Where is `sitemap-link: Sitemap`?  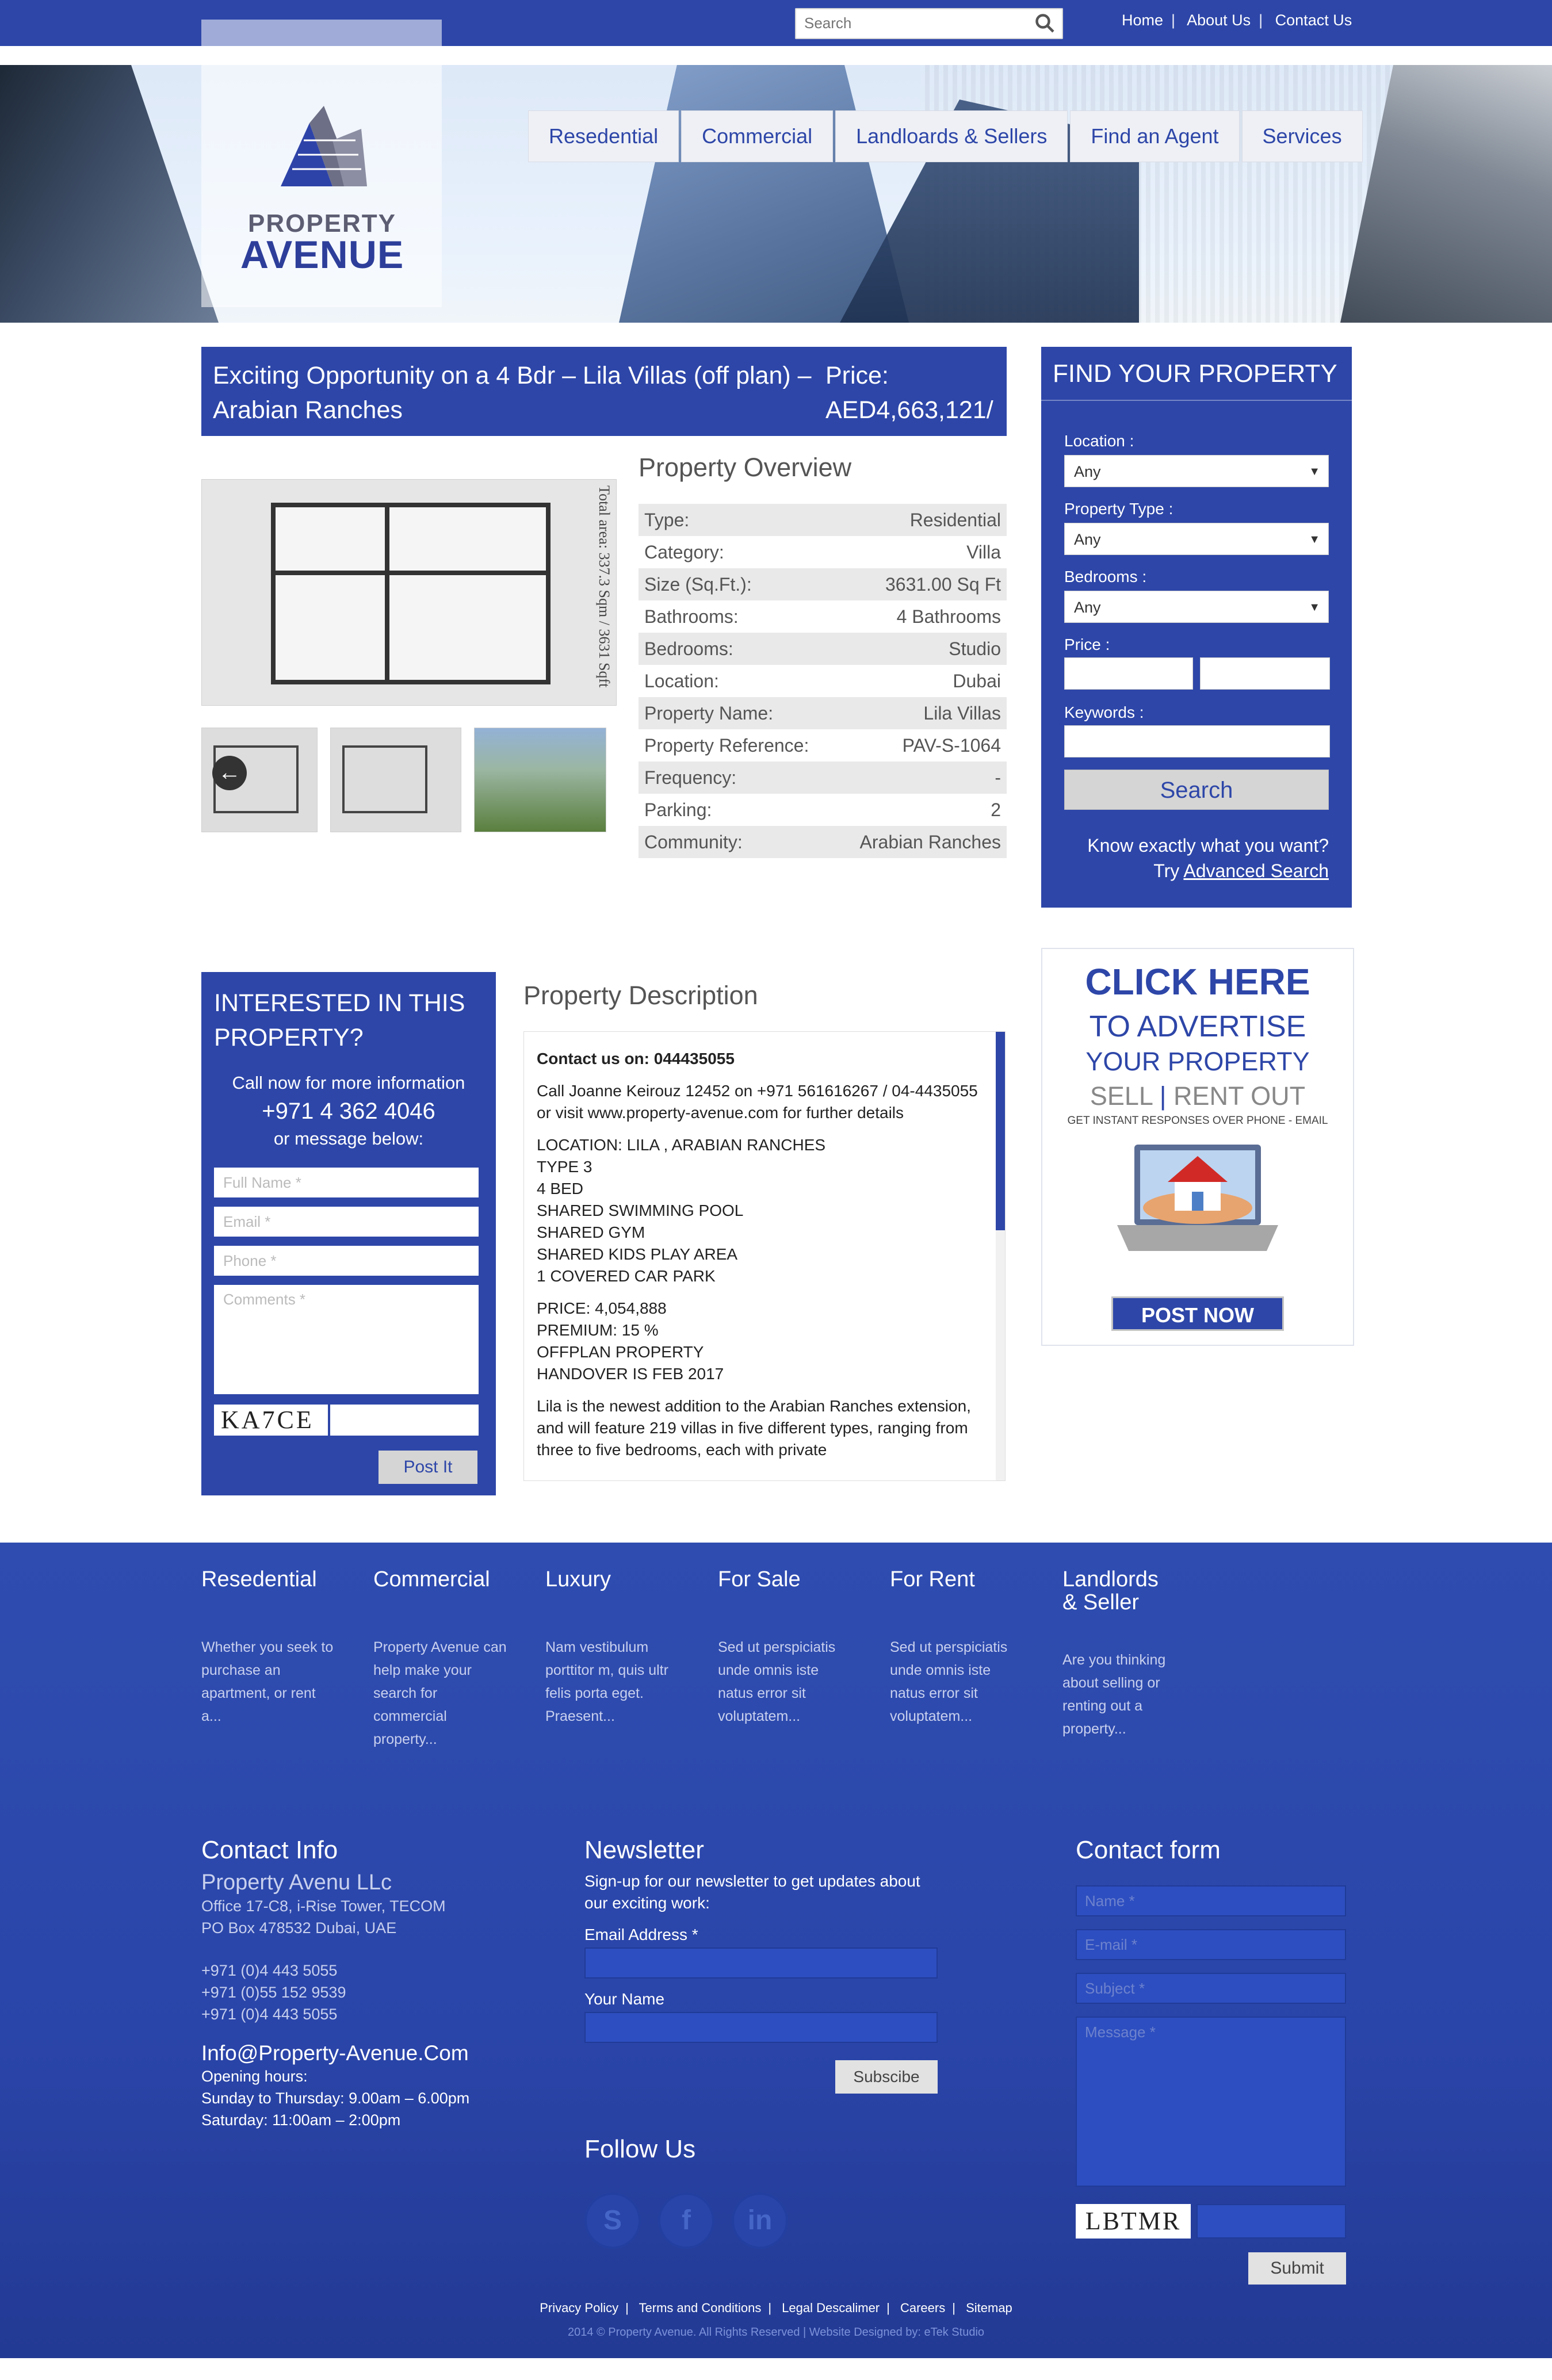
sitemap-link: Sitemap is located at coordinates (989, 2308).